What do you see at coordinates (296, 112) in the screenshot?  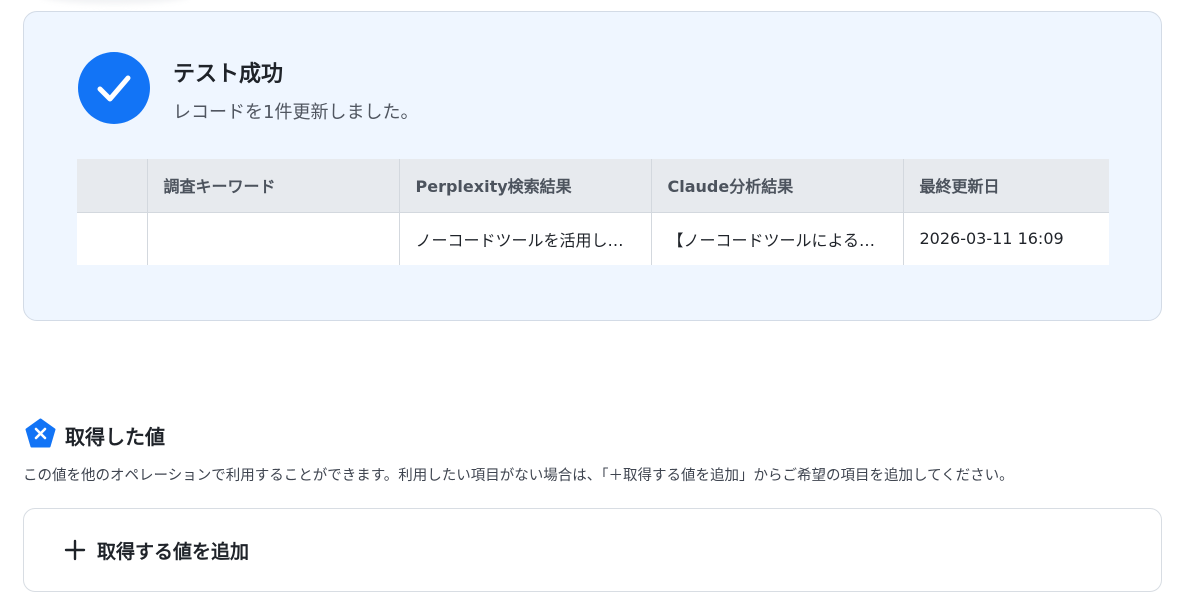 I see `success-message: レコードを1件更新しました。` at bounding box center [296, 112].